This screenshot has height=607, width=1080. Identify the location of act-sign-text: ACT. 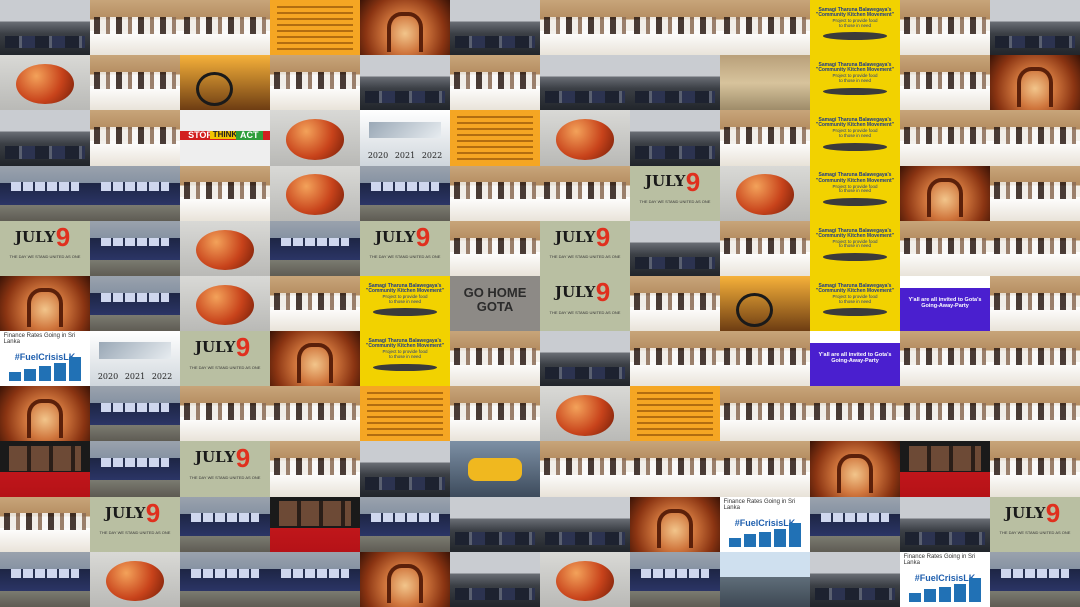
(249, 135).